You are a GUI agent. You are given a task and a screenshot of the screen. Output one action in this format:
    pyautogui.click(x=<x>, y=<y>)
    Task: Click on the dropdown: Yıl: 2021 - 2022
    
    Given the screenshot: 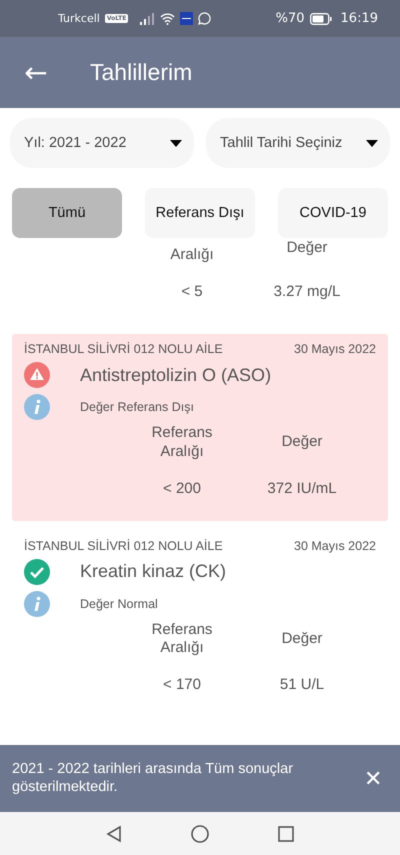 What is the action you would take?
    pyautogui.click(x=102, y=143)
    